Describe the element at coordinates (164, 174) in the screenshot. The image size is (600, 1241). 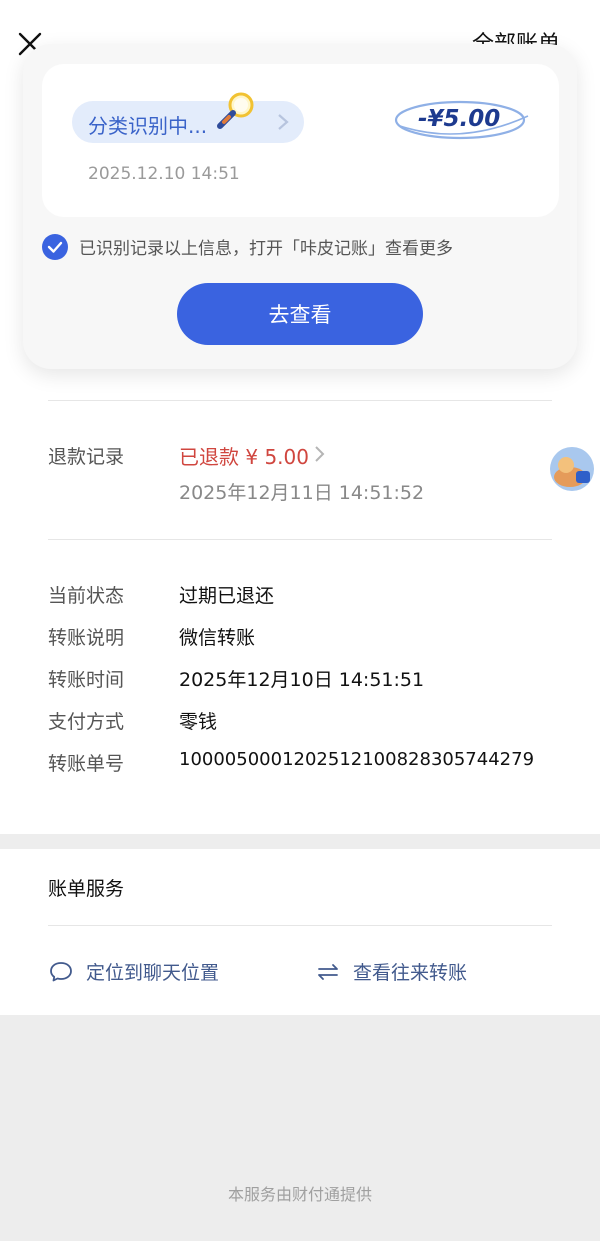
I see `record-date: 2025.12.10 14:51` at that location.